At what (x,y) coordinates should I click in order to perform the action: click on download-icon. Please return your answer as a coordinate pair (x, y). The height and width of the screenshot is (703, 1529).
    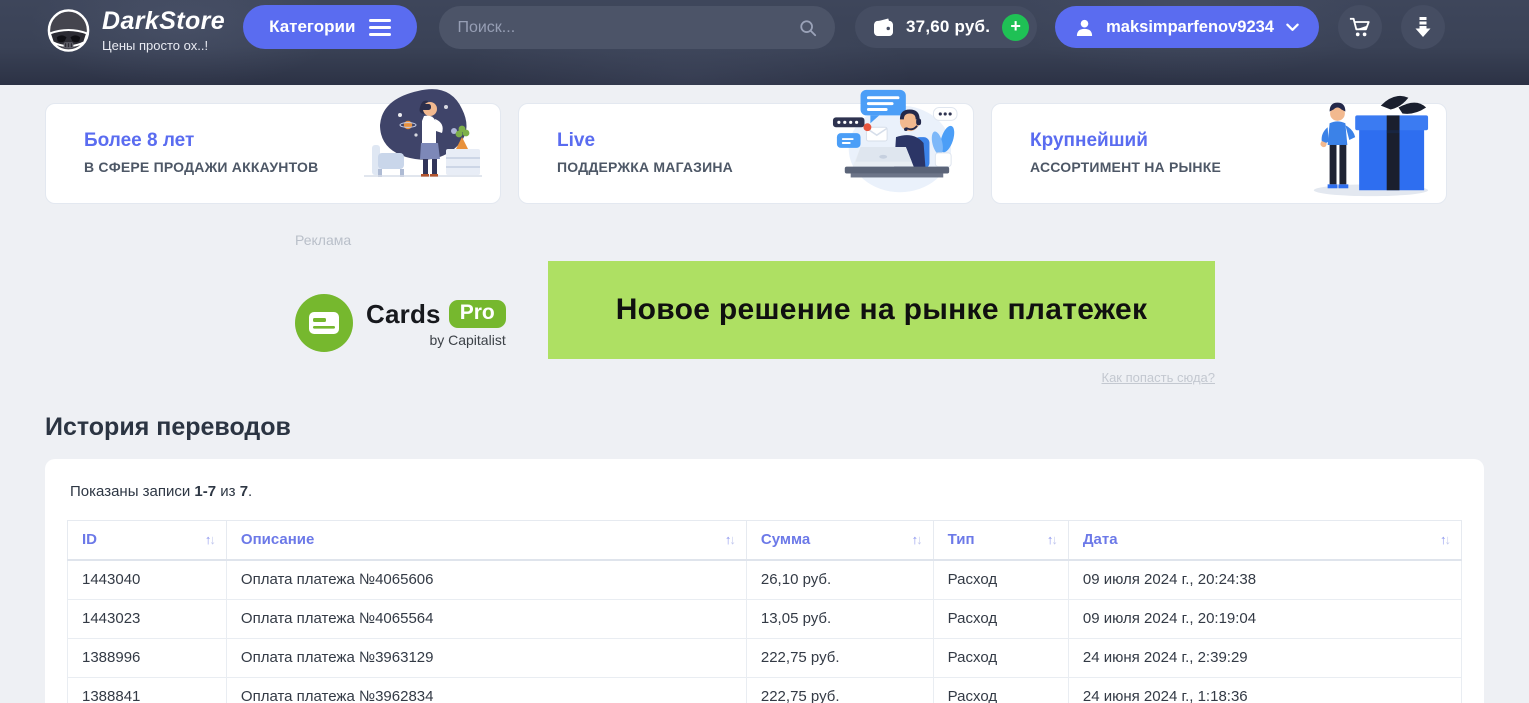
    Looking at the image, I should click on (1423, 27).